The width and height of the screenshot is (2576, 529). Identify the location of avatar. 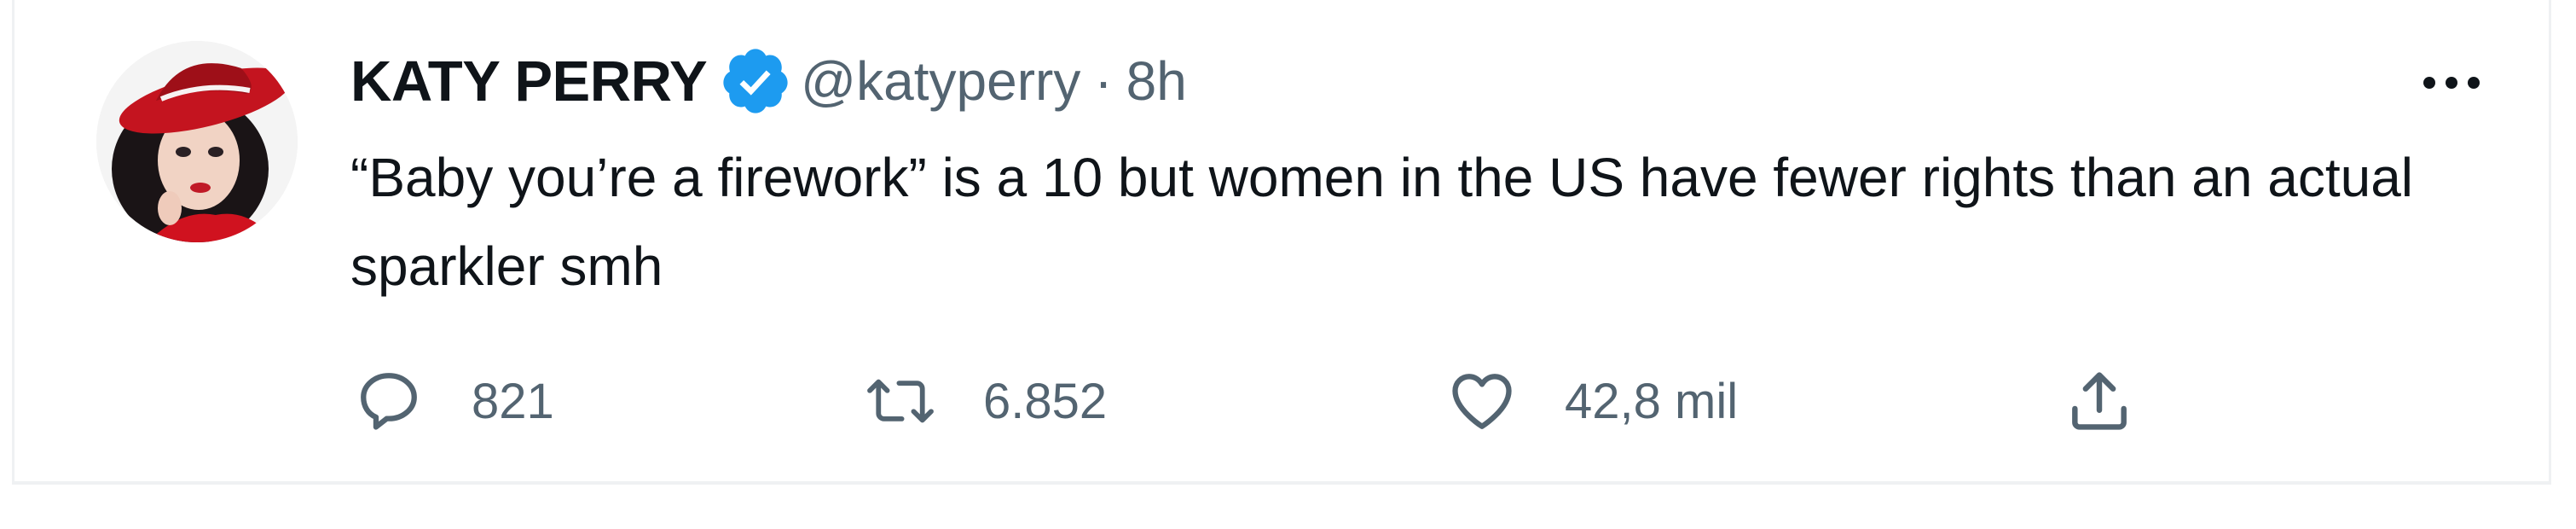
(197, 142).